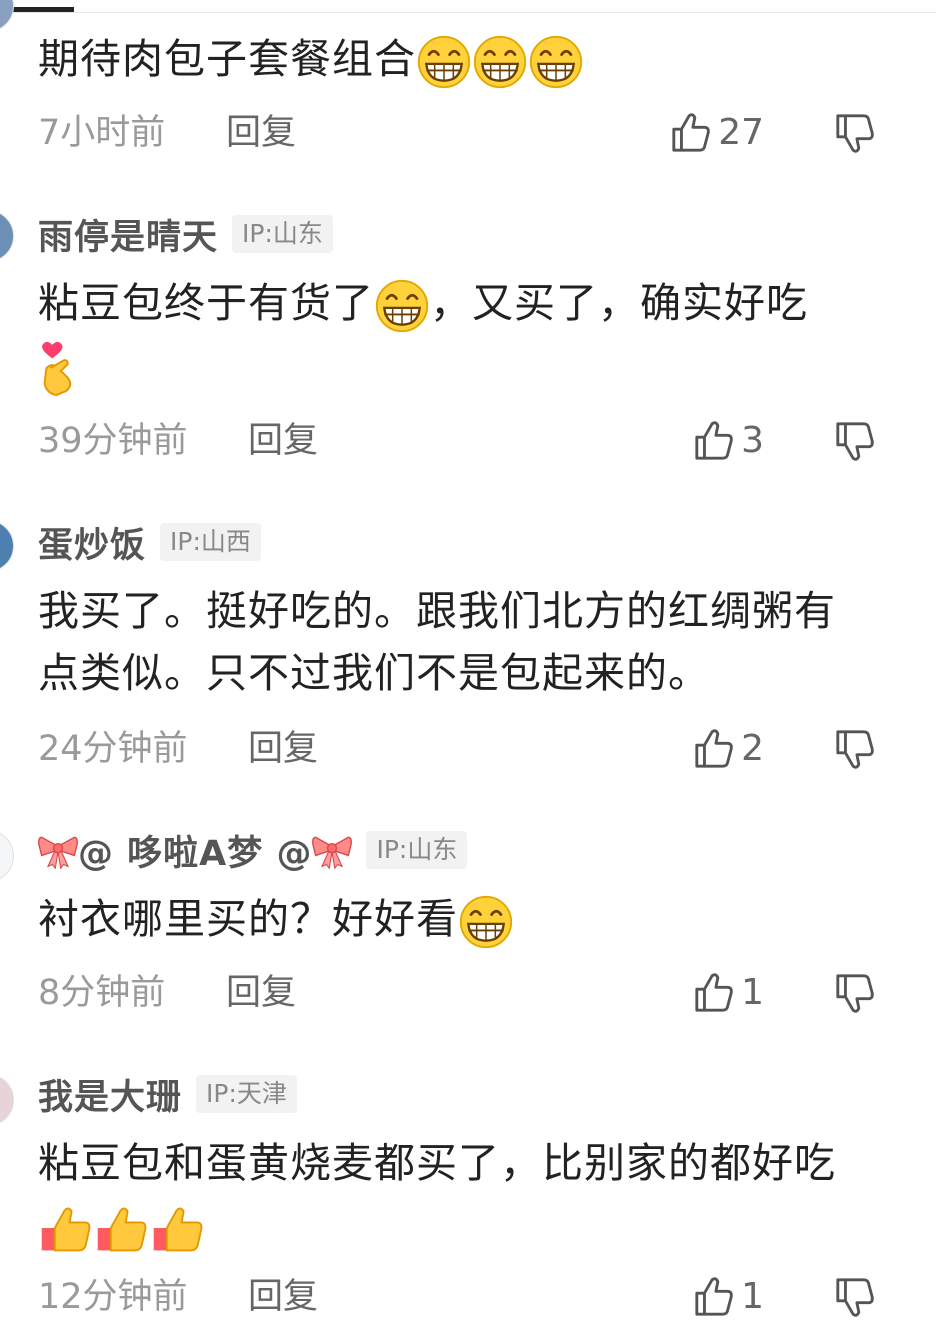  I want to click on like-button: 2, so click(728, 749).